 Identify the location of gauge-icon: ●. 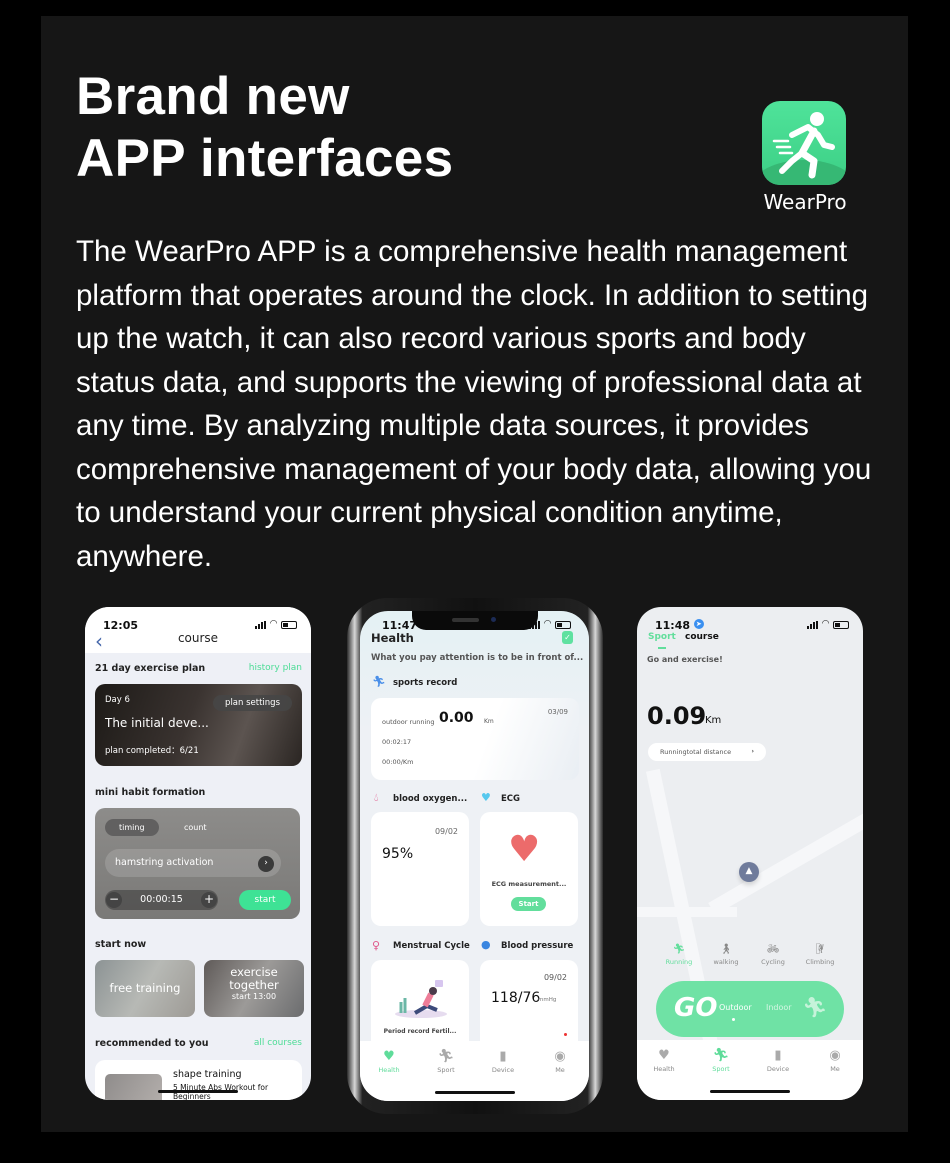
(486, 944).